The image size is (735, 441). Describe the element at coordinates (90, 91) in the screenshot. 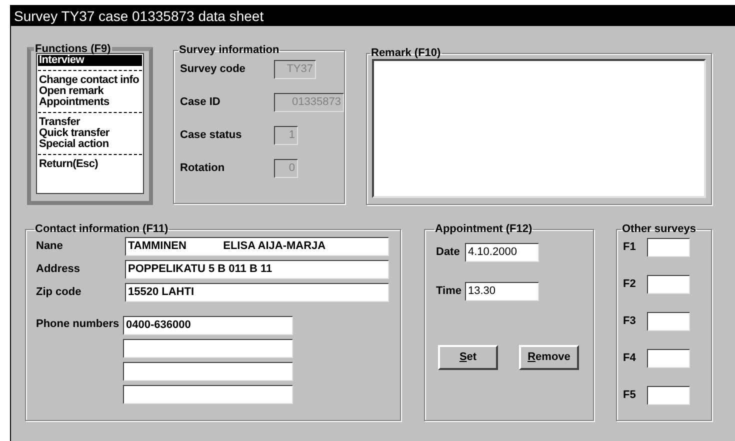

I see `function-item: Open remark` at that location.